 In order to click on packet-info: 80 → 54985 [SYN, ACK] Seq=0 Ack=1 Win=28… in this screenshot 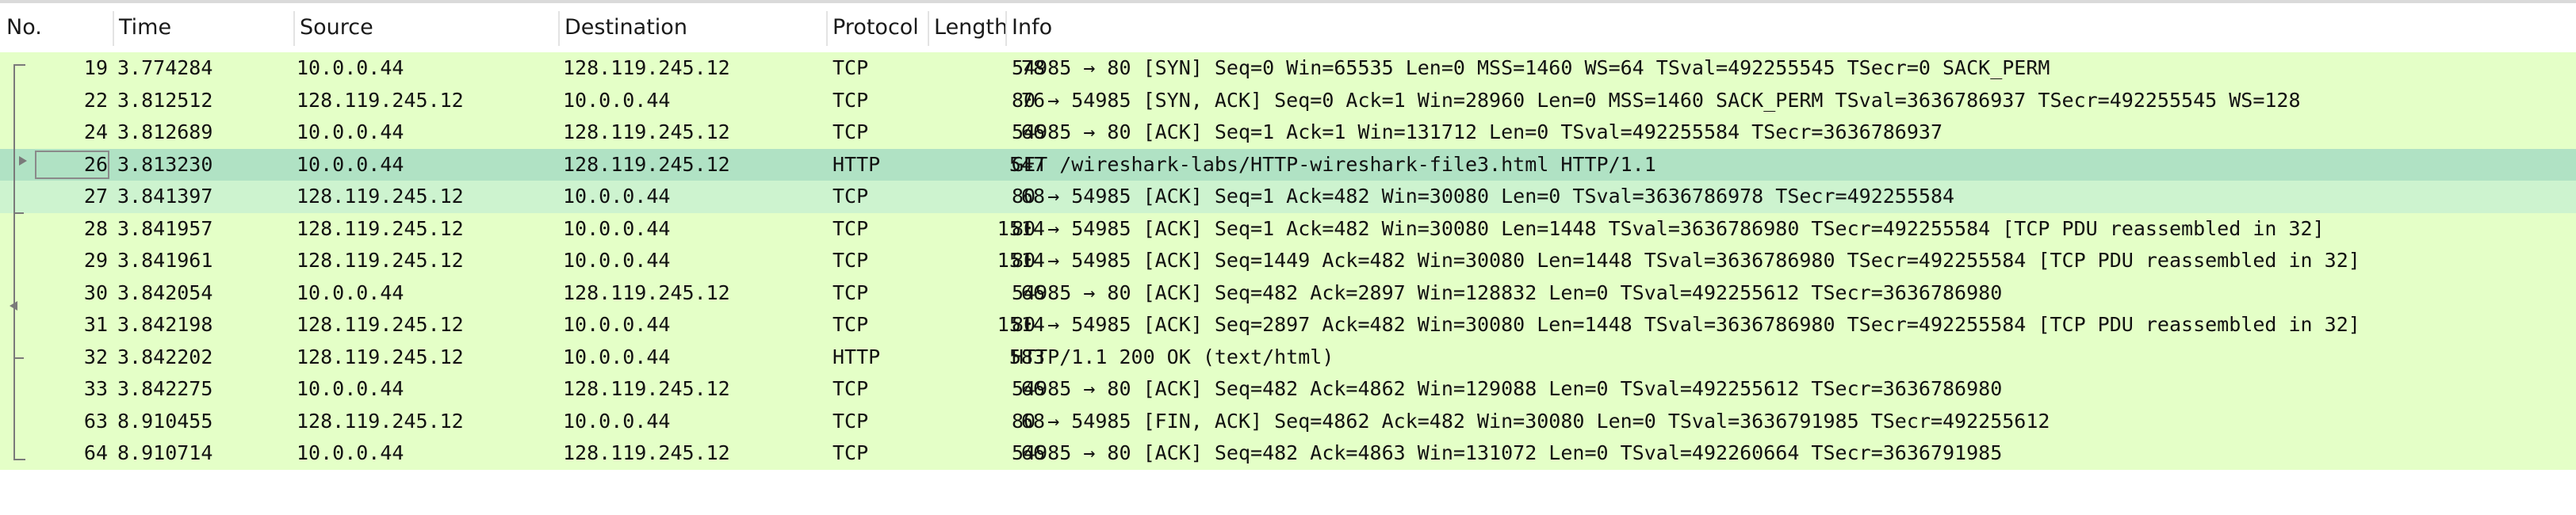, I will do `click(1656, 100)`.